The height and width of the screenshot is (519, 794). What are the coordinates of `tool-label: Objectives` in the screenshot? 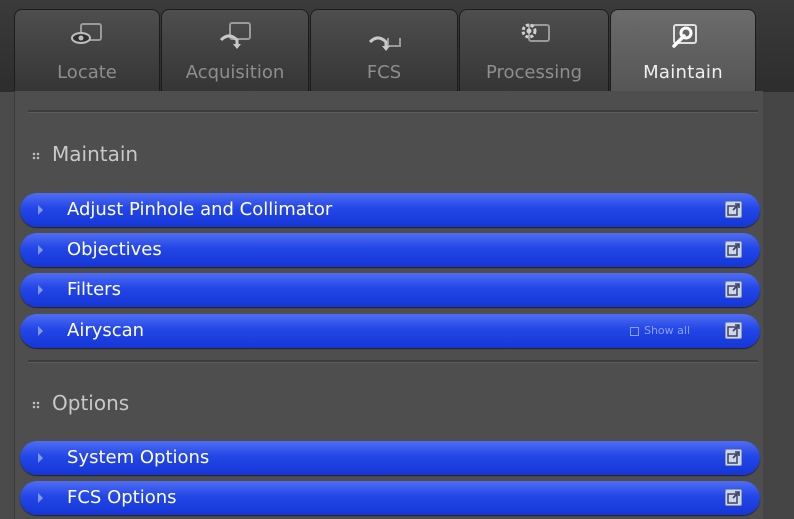 It's located at (114, 249).